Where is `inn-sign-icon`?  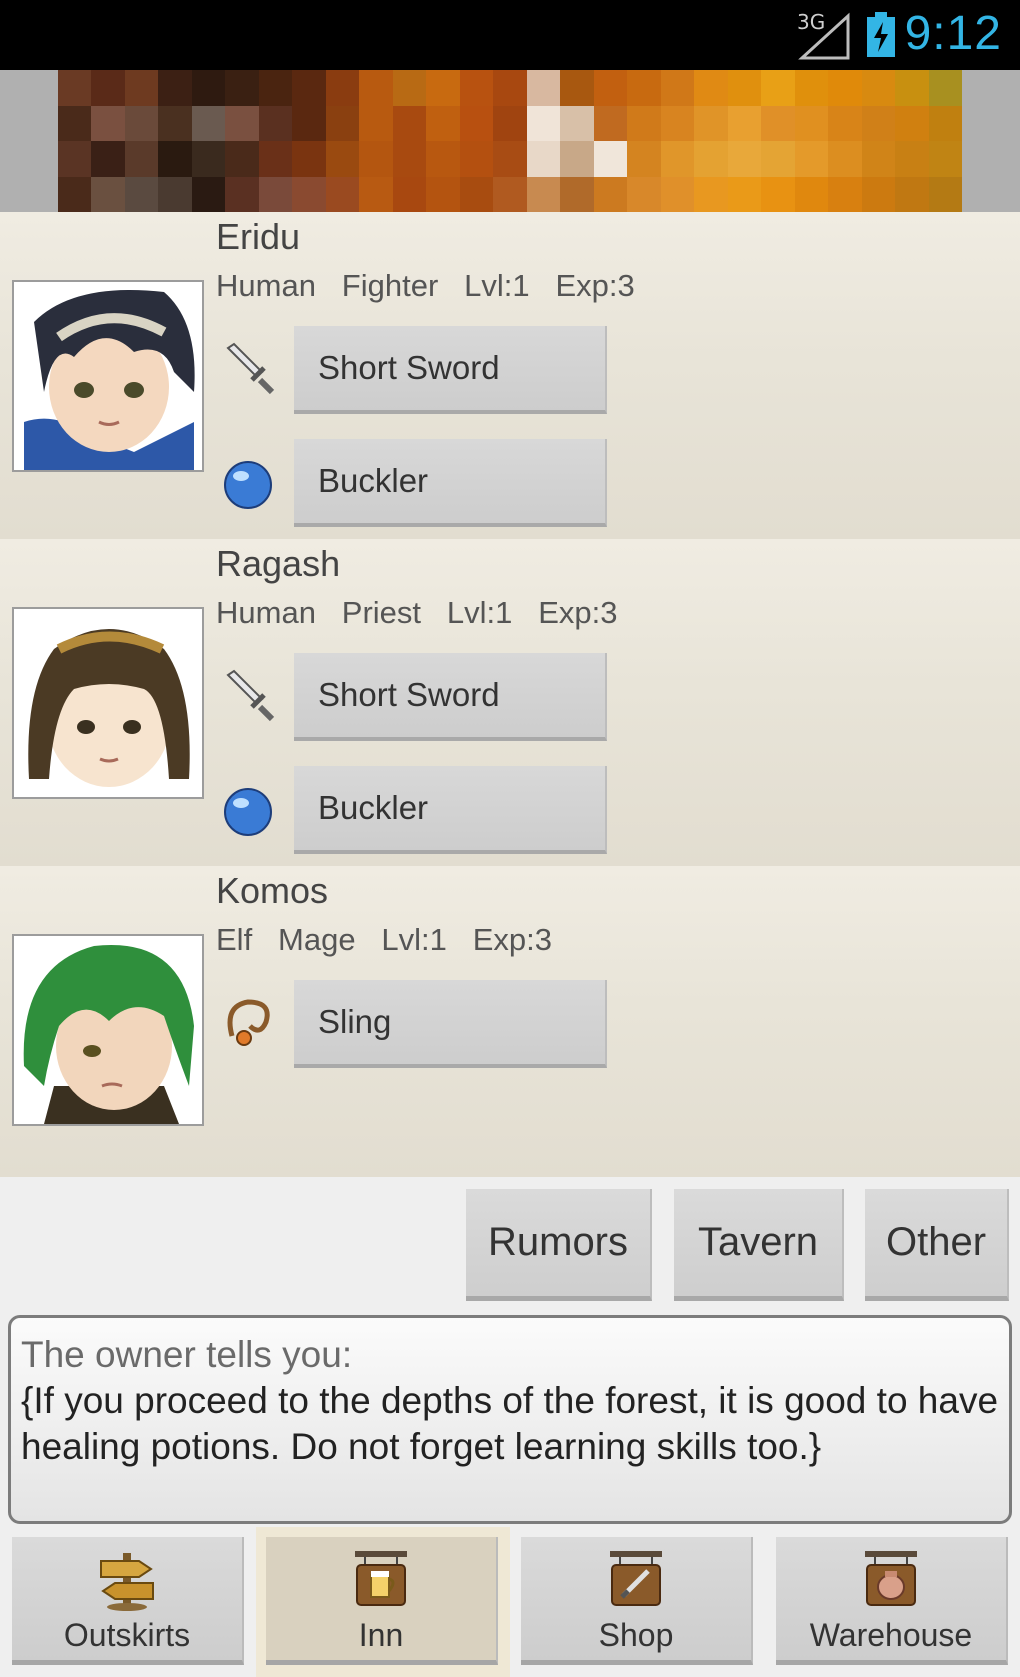 inn-sign-icon is located at coordinates (381, 1578).